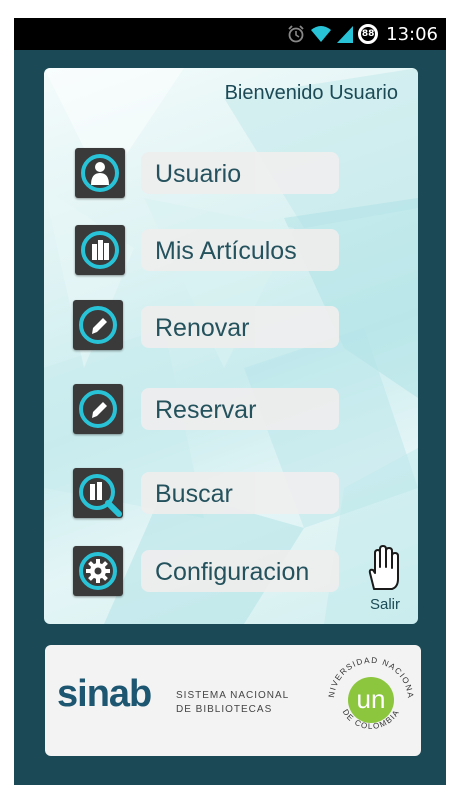 This screenshot has width=460, height=805. I want to click on university-seal-logo: UNIVERSIDAD NACIONAL DE COLOMBIA un, so click(367, 690).